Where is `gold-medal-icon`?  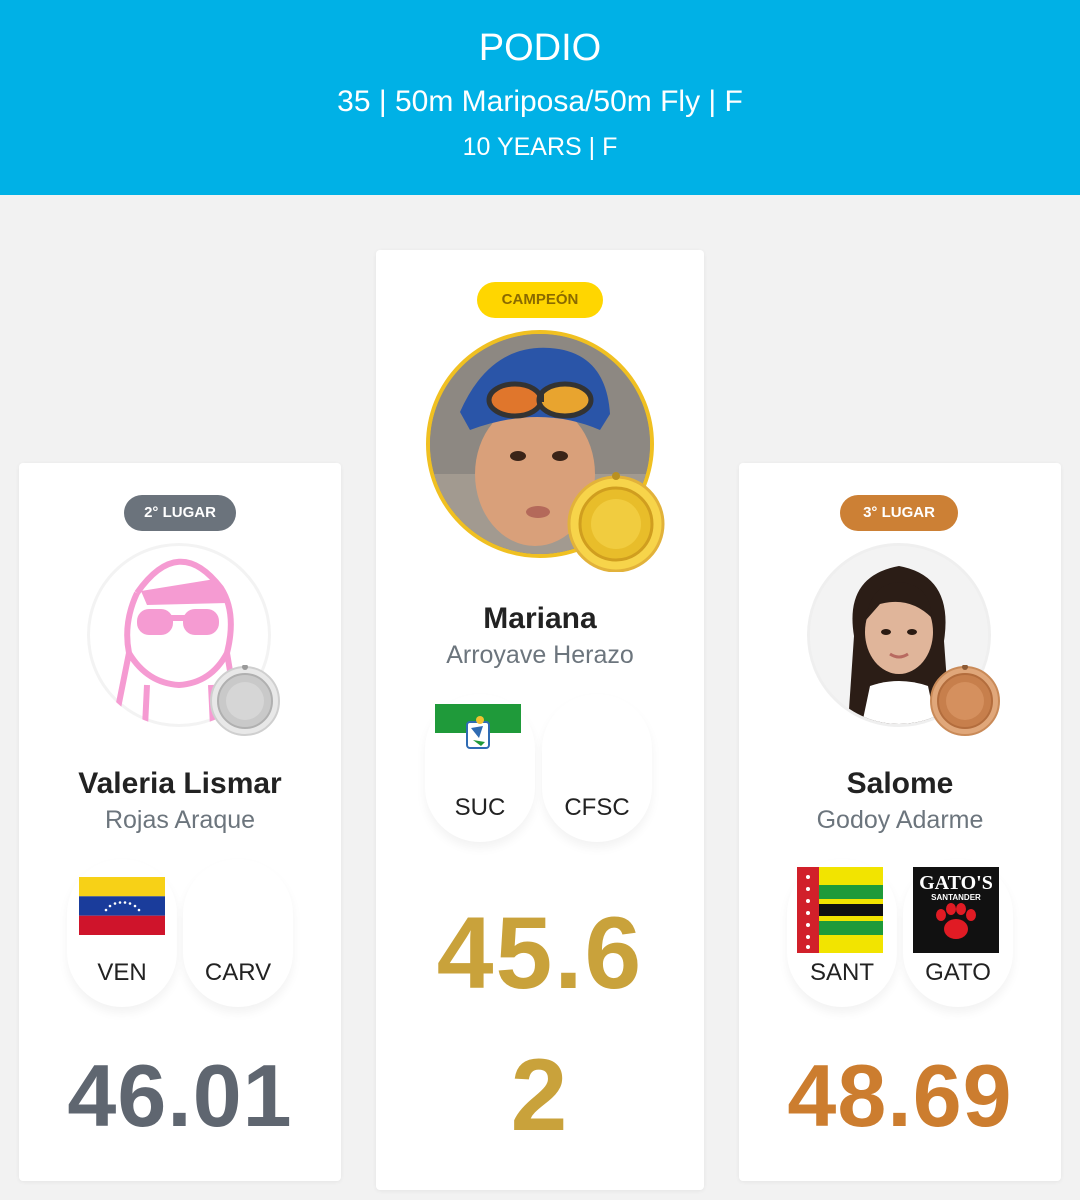 gold-medal-icon is located at coordinates (616, 522).